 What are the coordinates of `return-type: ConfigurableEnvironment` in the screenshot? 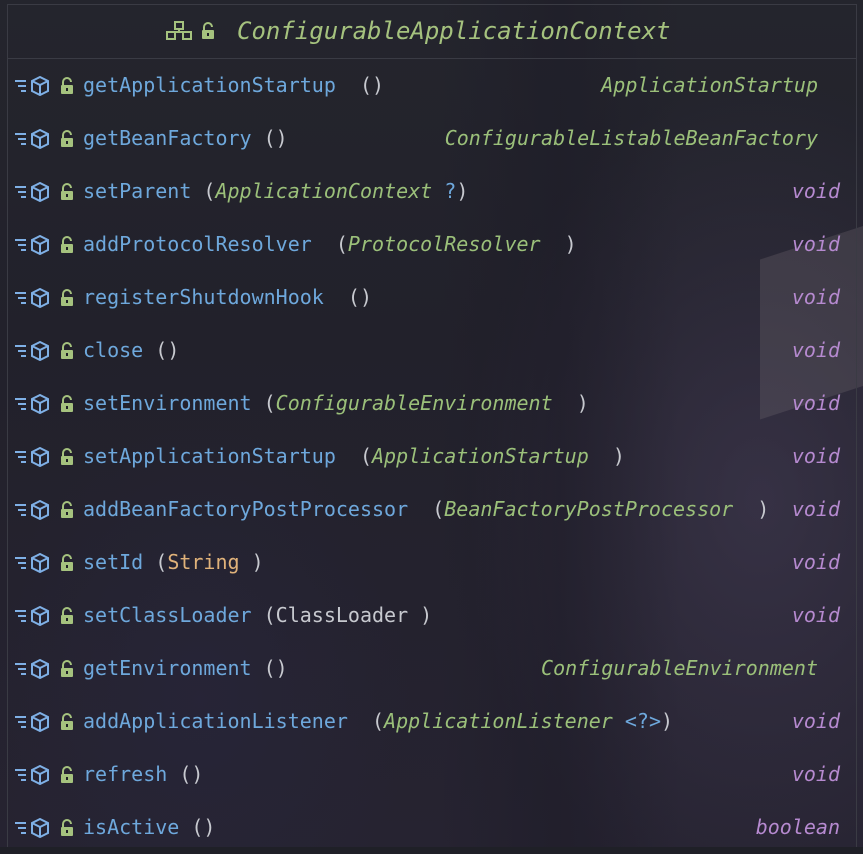 It's located at (679, 668).